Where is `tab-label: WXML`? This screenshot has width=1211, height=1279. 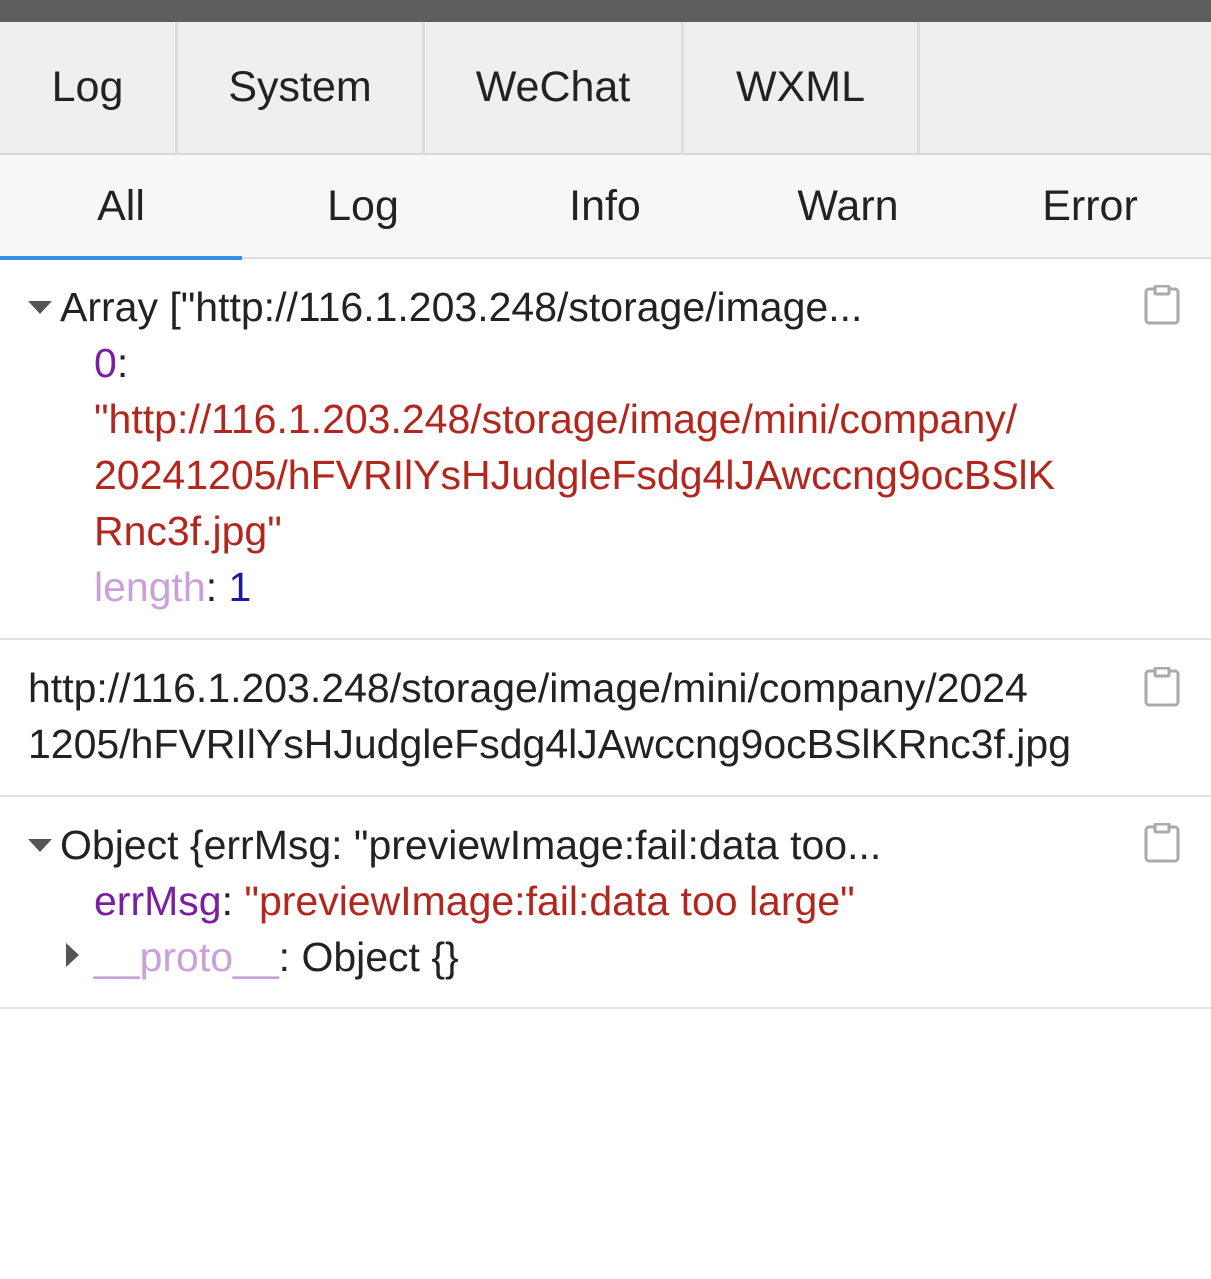 tab-label: WXML is located at coordinates (800, 87).